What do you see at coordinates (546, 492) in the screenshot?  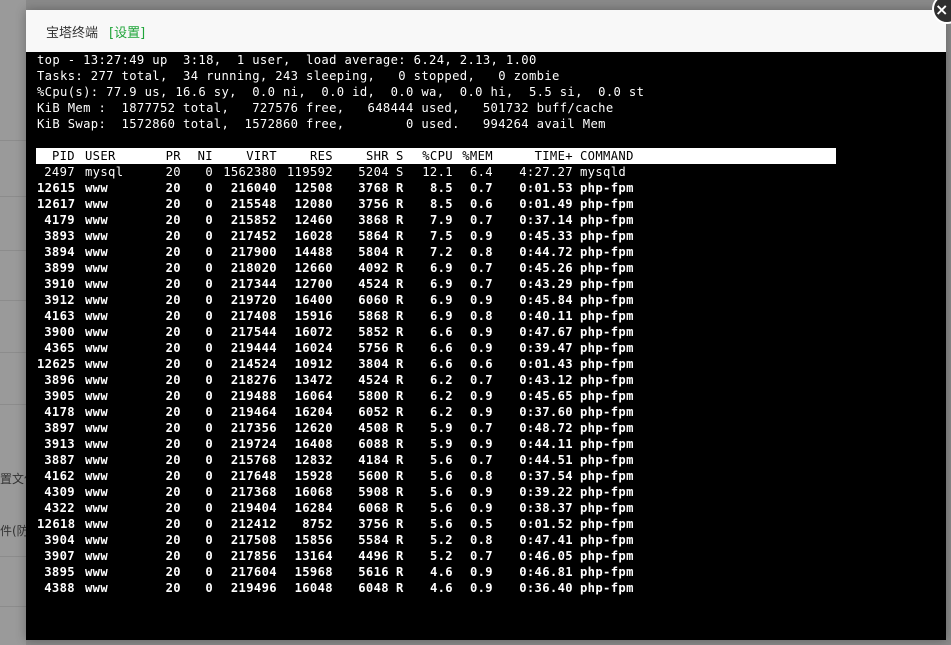 I see `cell-time: 0:39.22` at bounding box center [546, 492].